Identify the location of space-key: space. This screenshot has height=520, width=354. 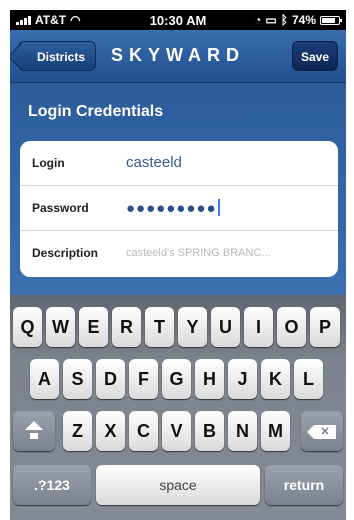
(178, 485).